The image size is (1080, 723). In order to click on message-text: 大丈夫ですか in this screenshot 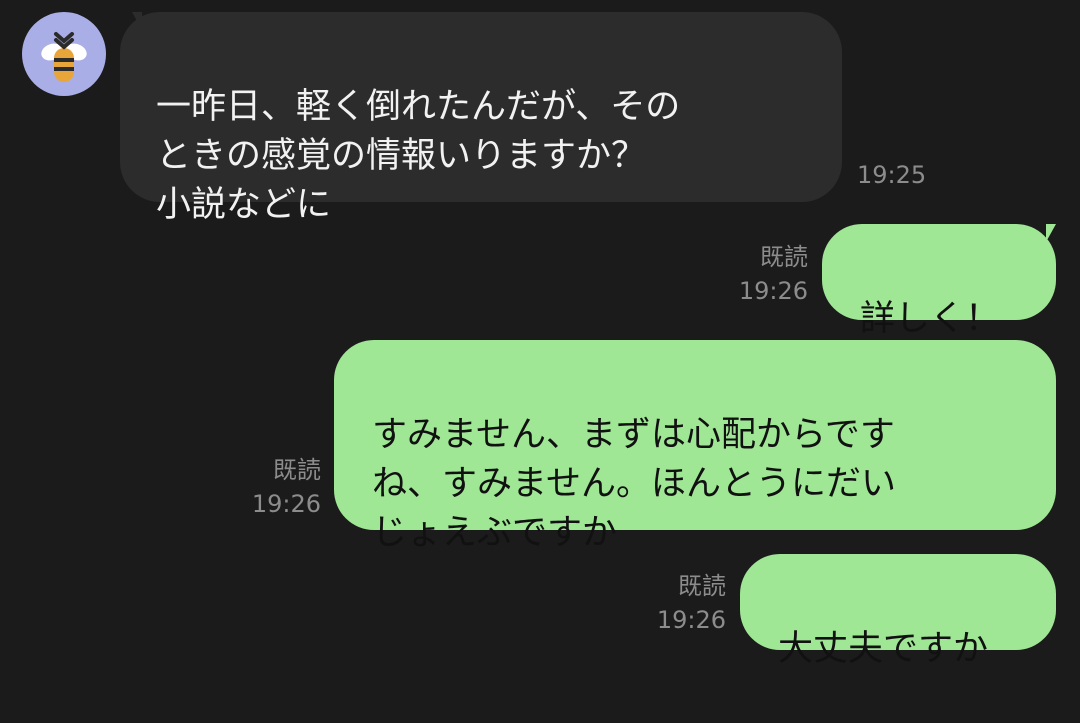, I will do `click(883, 649)`.